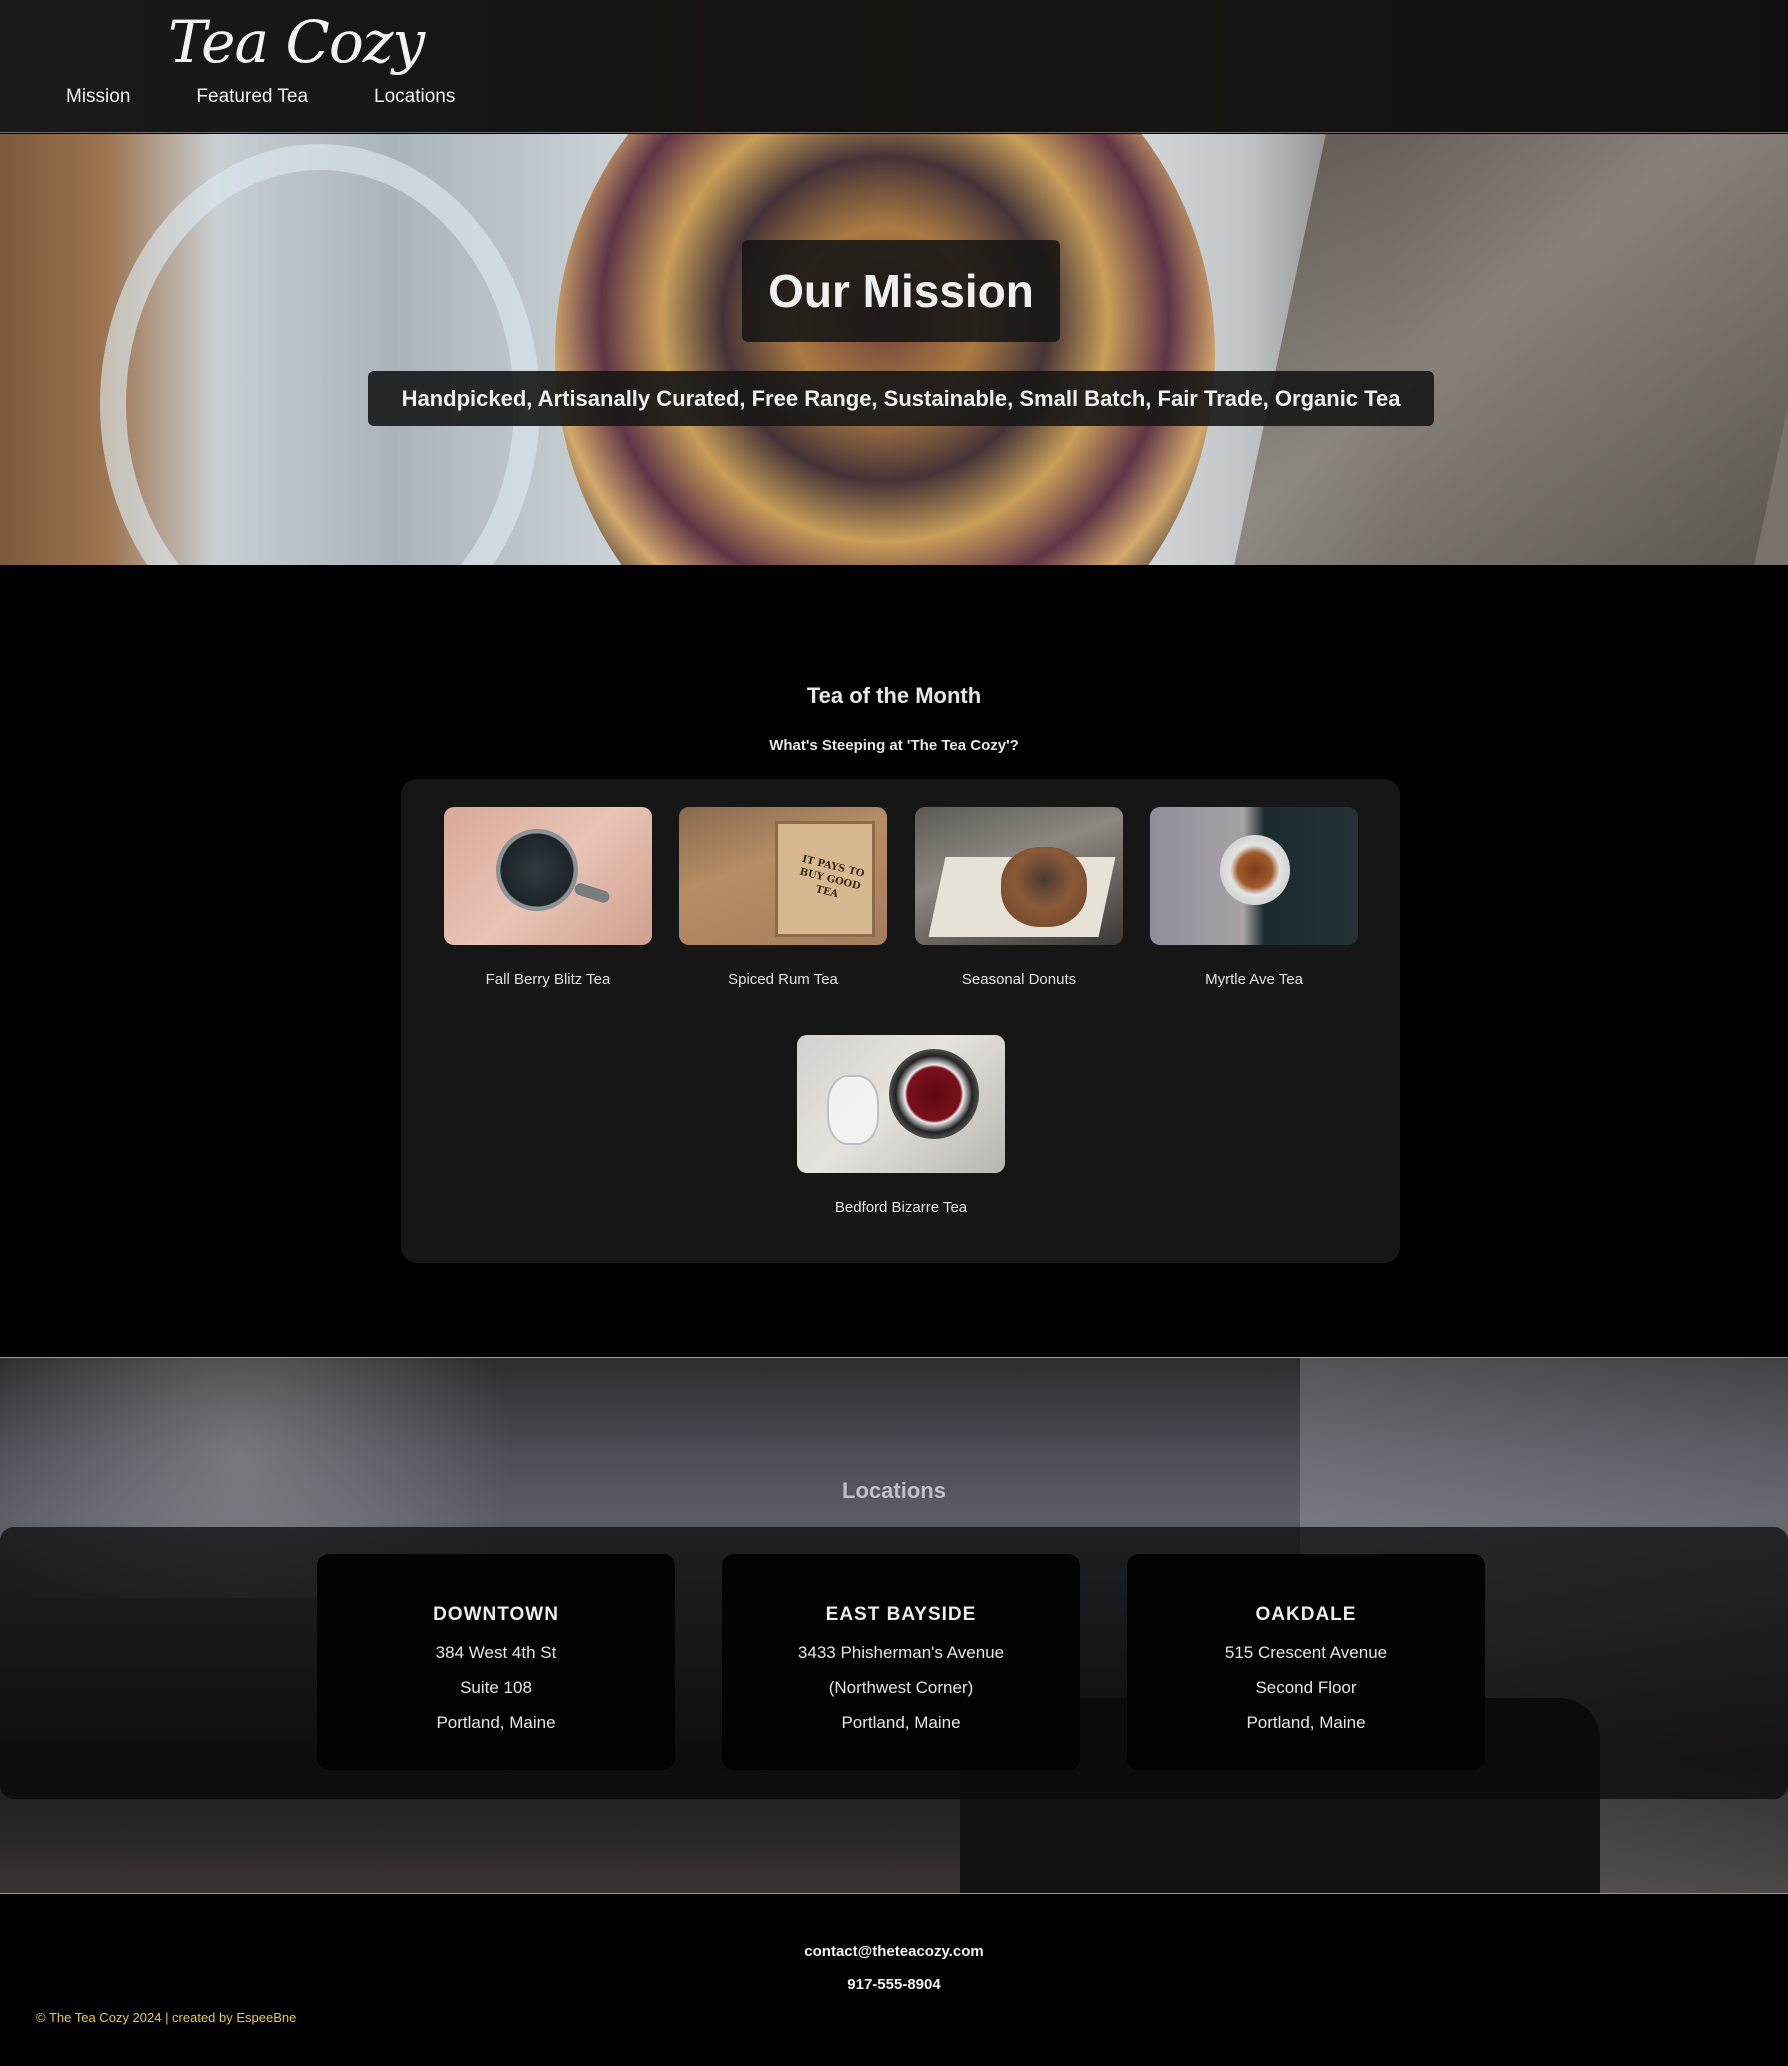  What do you see at coordinates (894, 1951) in the screenshot?
I see `contact-email: contact@theteacozy.com` at bounding box center [894, 1951].